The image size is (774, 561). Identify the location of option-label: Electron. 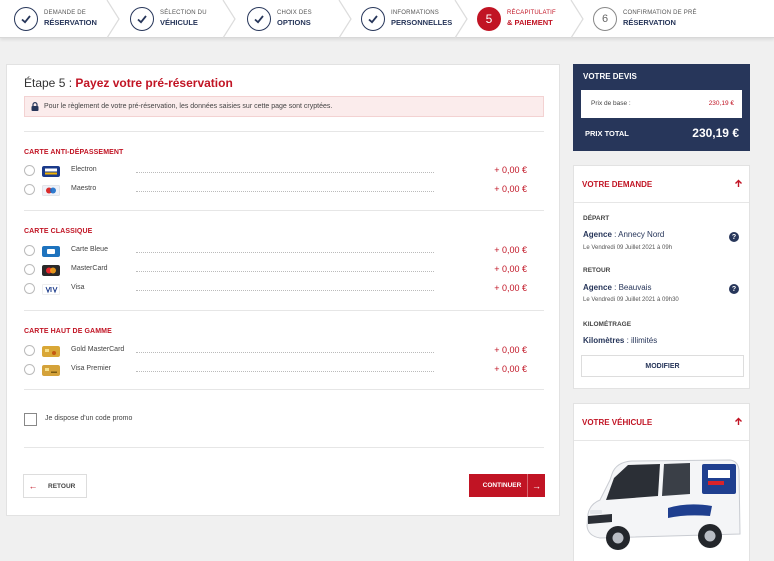
(84, 169).